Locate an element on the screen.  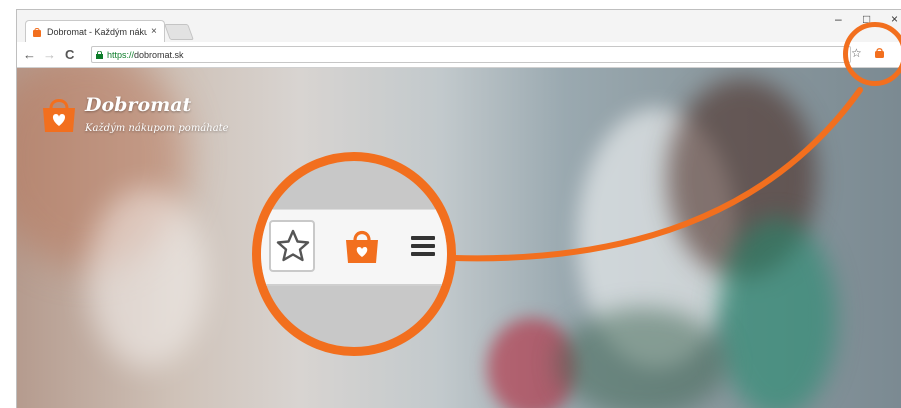
magnified-toolbar-view is located at coordinates (354, 254).